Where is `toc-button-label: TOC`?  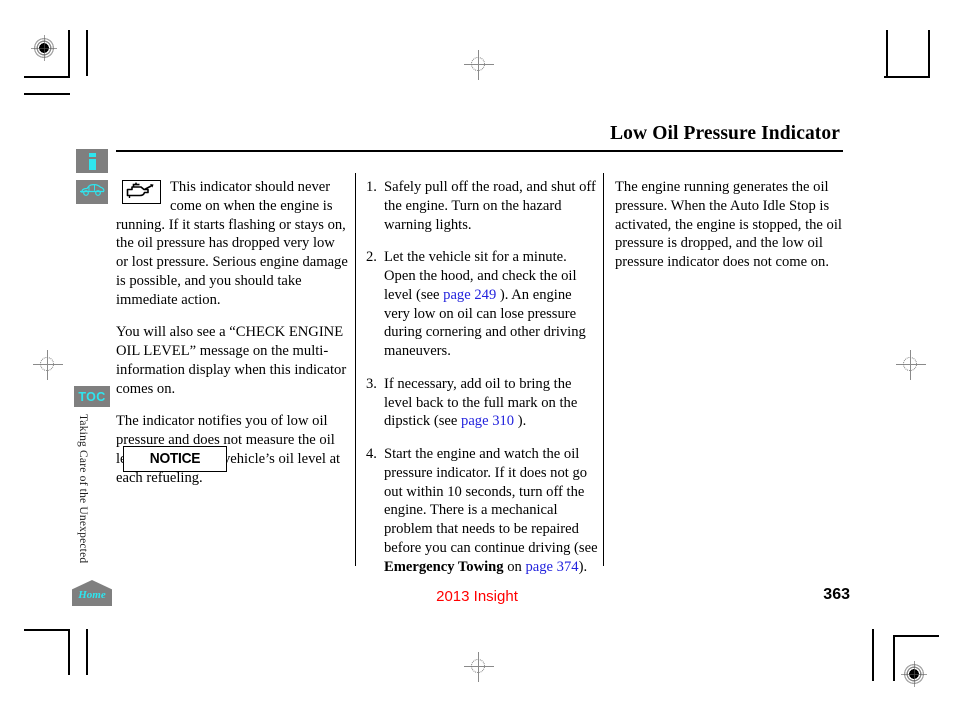 toc-button-label: TOC is located at coordinates (92, 396).